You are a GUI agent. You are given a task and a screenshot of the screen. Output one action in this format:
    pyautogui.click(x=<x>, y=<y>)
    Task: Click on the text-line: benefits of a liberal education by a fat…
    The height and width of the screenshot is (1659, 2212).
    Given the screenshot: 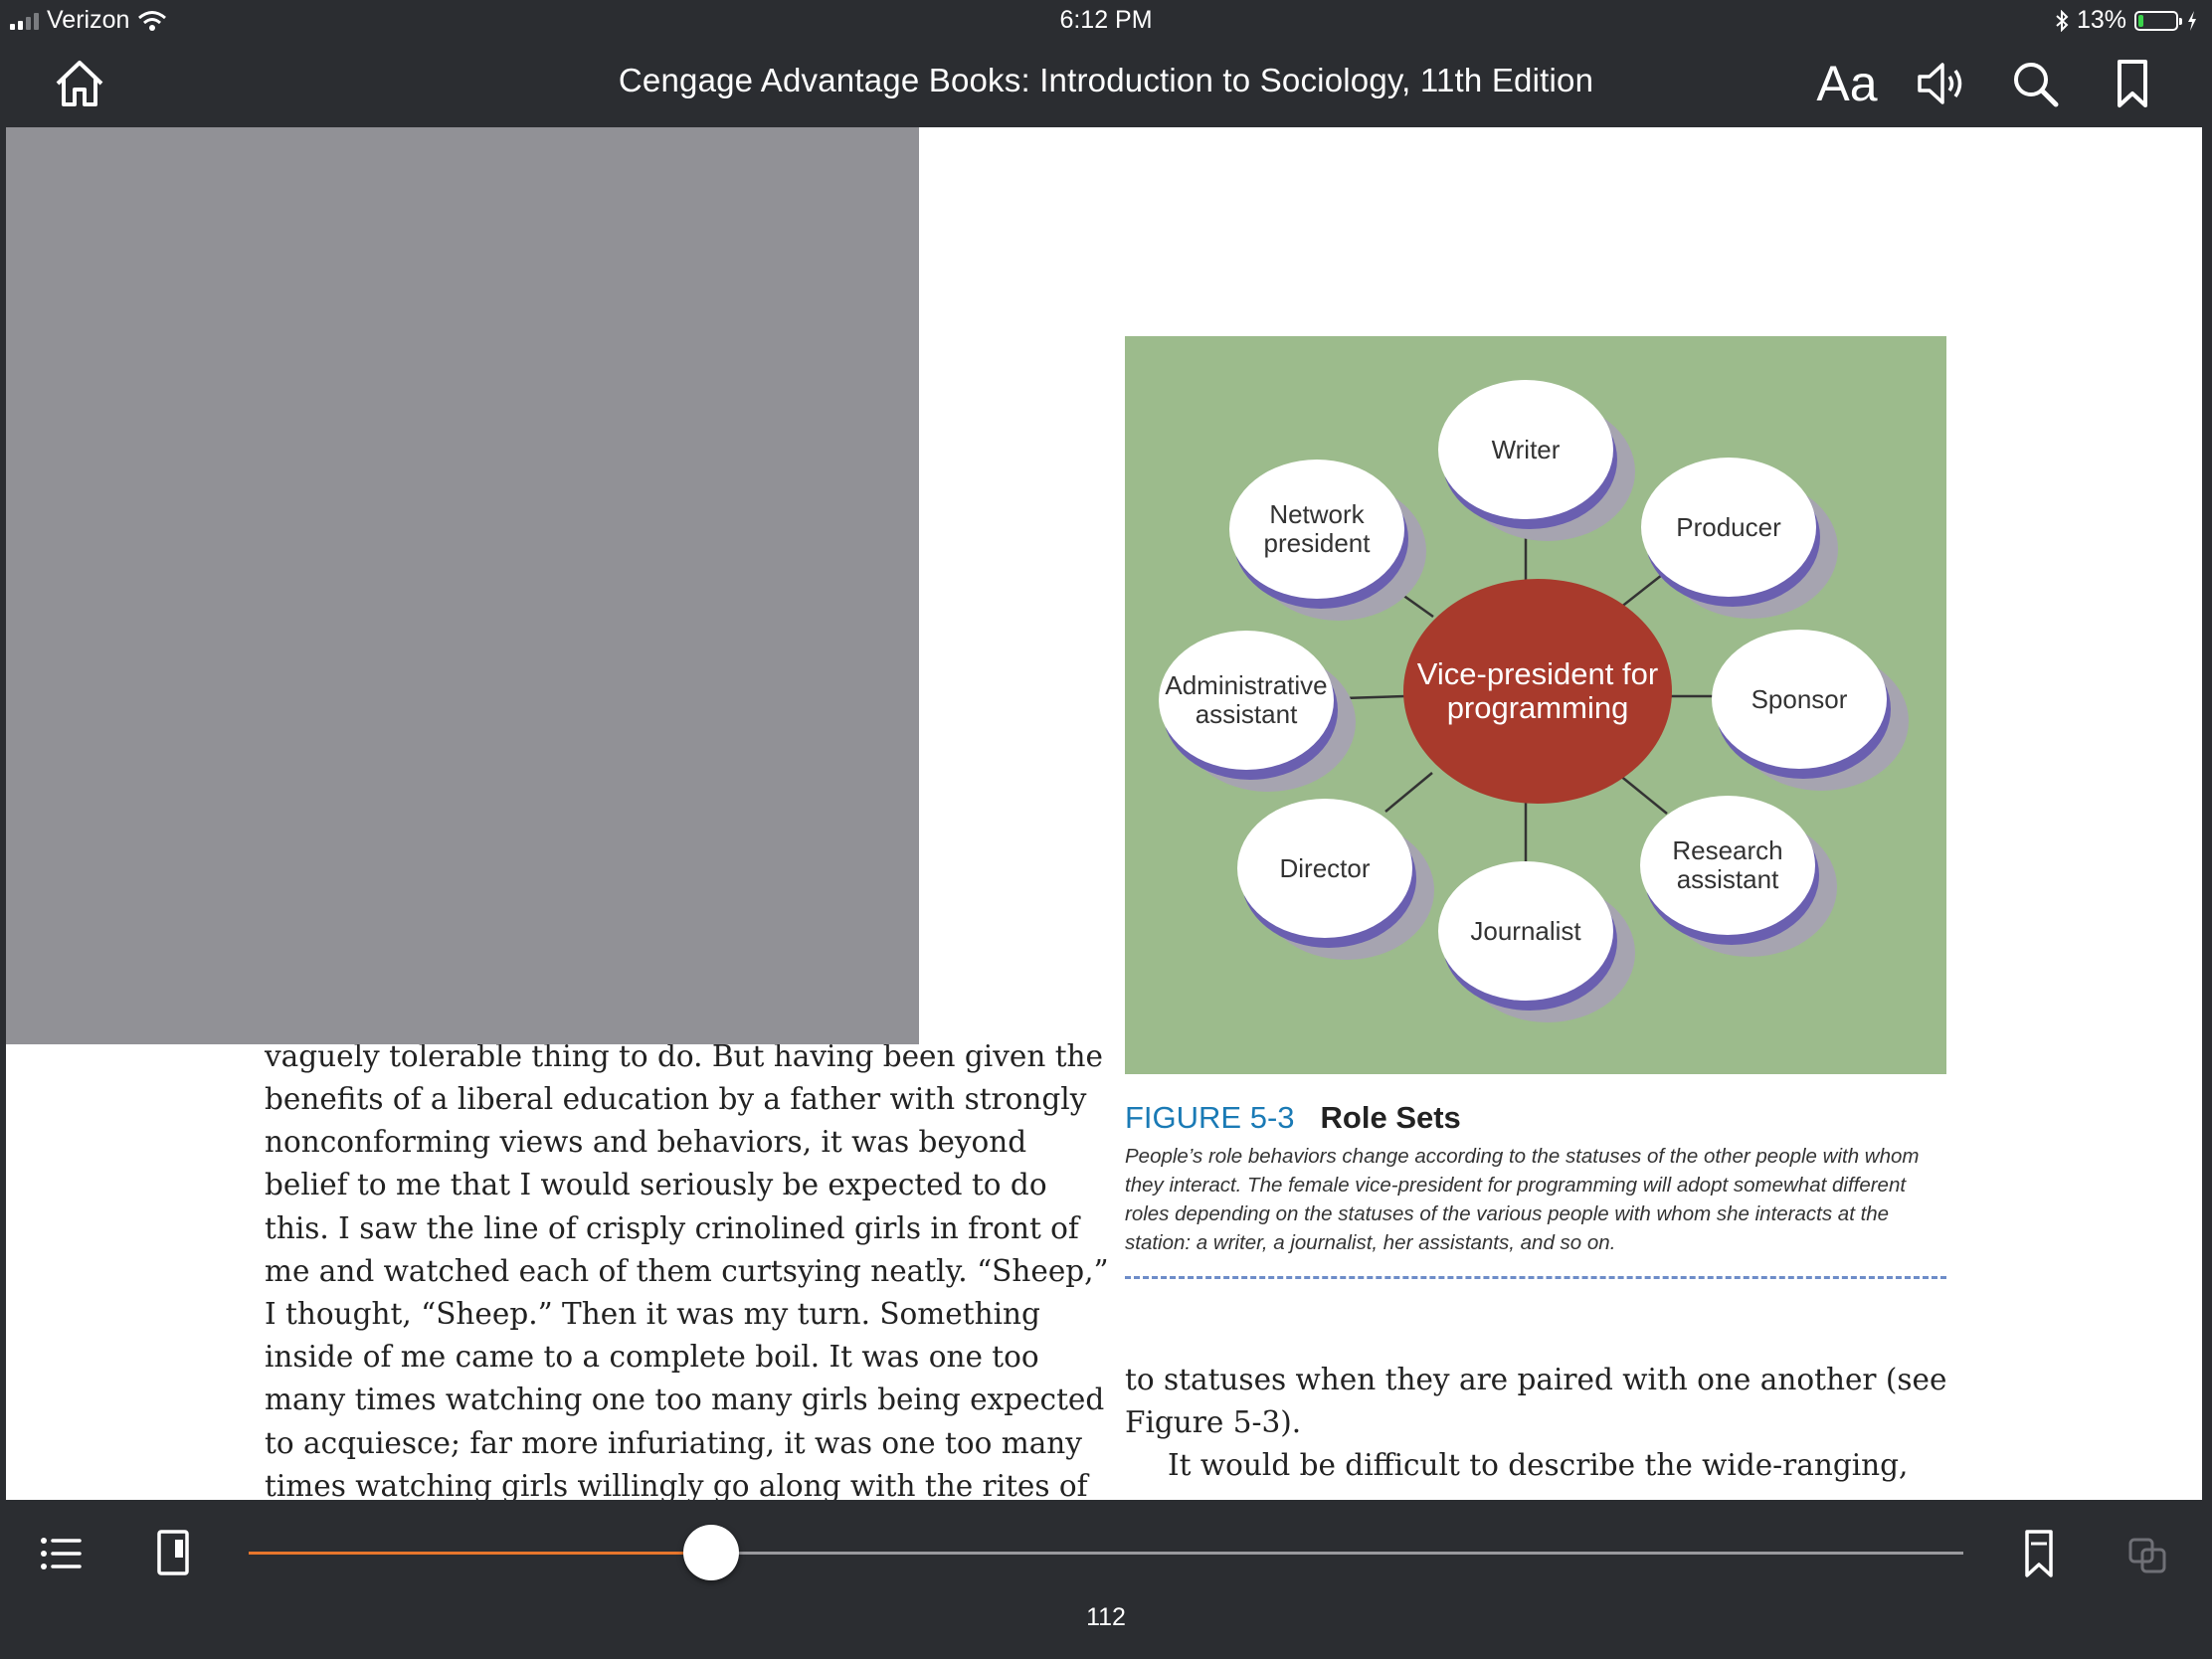 What is the action you would take?
    pyautogui.click(x=676, y=1099)
    